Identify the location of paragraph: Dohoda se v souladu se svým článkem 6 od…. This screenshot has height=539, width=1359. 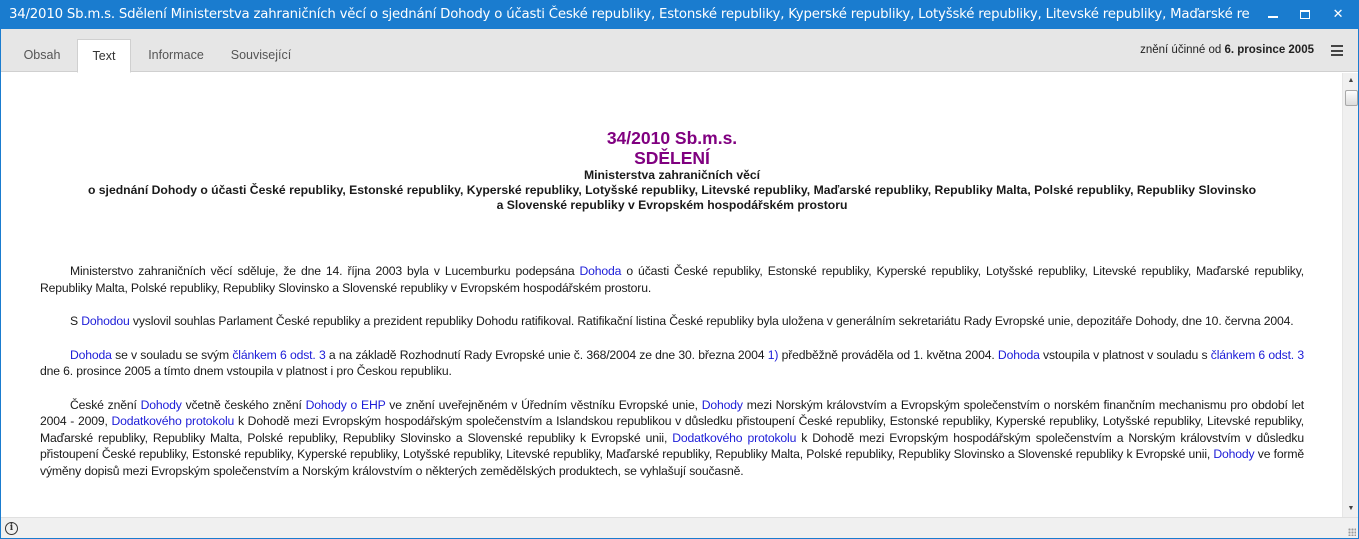
(672, 363).